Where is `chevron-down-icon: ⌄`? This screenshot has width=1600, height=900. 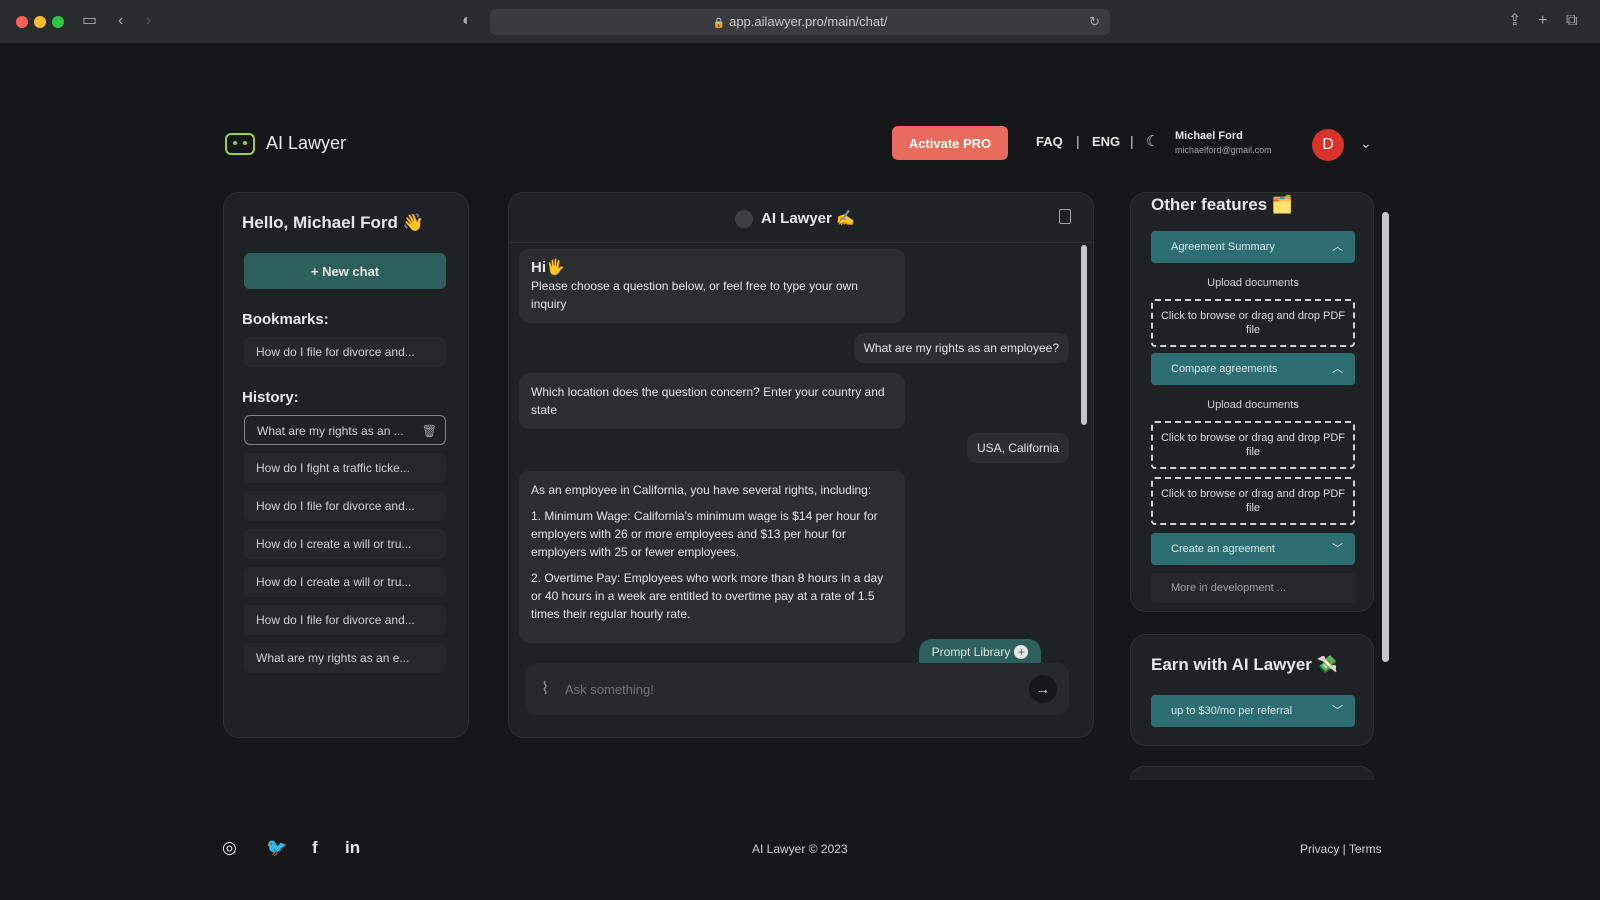
chevron-down-icon: ⌄ is located at coordinates (1366, 143).